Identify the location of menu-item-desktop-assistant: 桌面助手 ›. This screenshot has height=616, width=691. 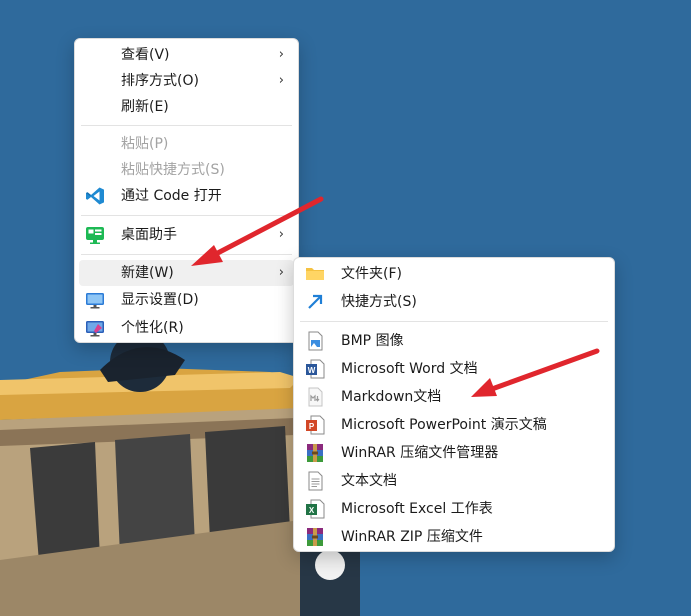
(186, 235).